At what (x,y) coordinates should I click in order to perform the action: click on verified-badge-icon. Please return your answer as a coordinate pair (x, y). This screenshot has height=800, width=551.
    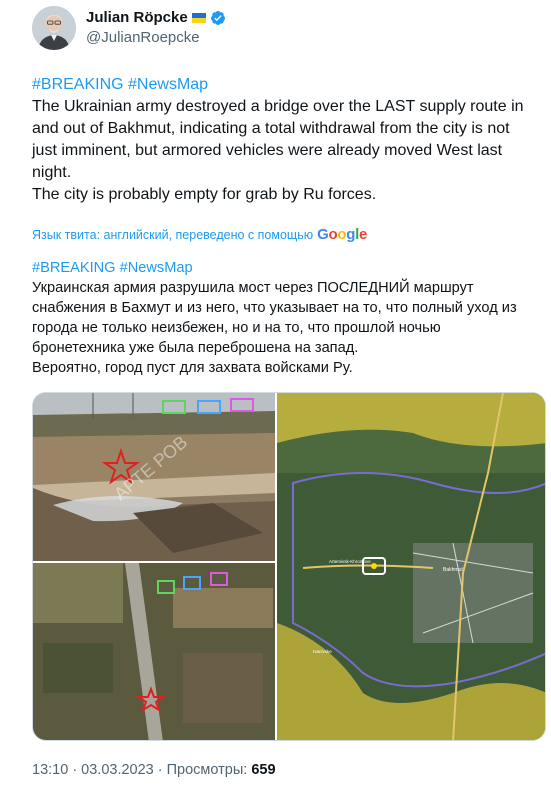
    Looking at the image, I should click on (217, 18).